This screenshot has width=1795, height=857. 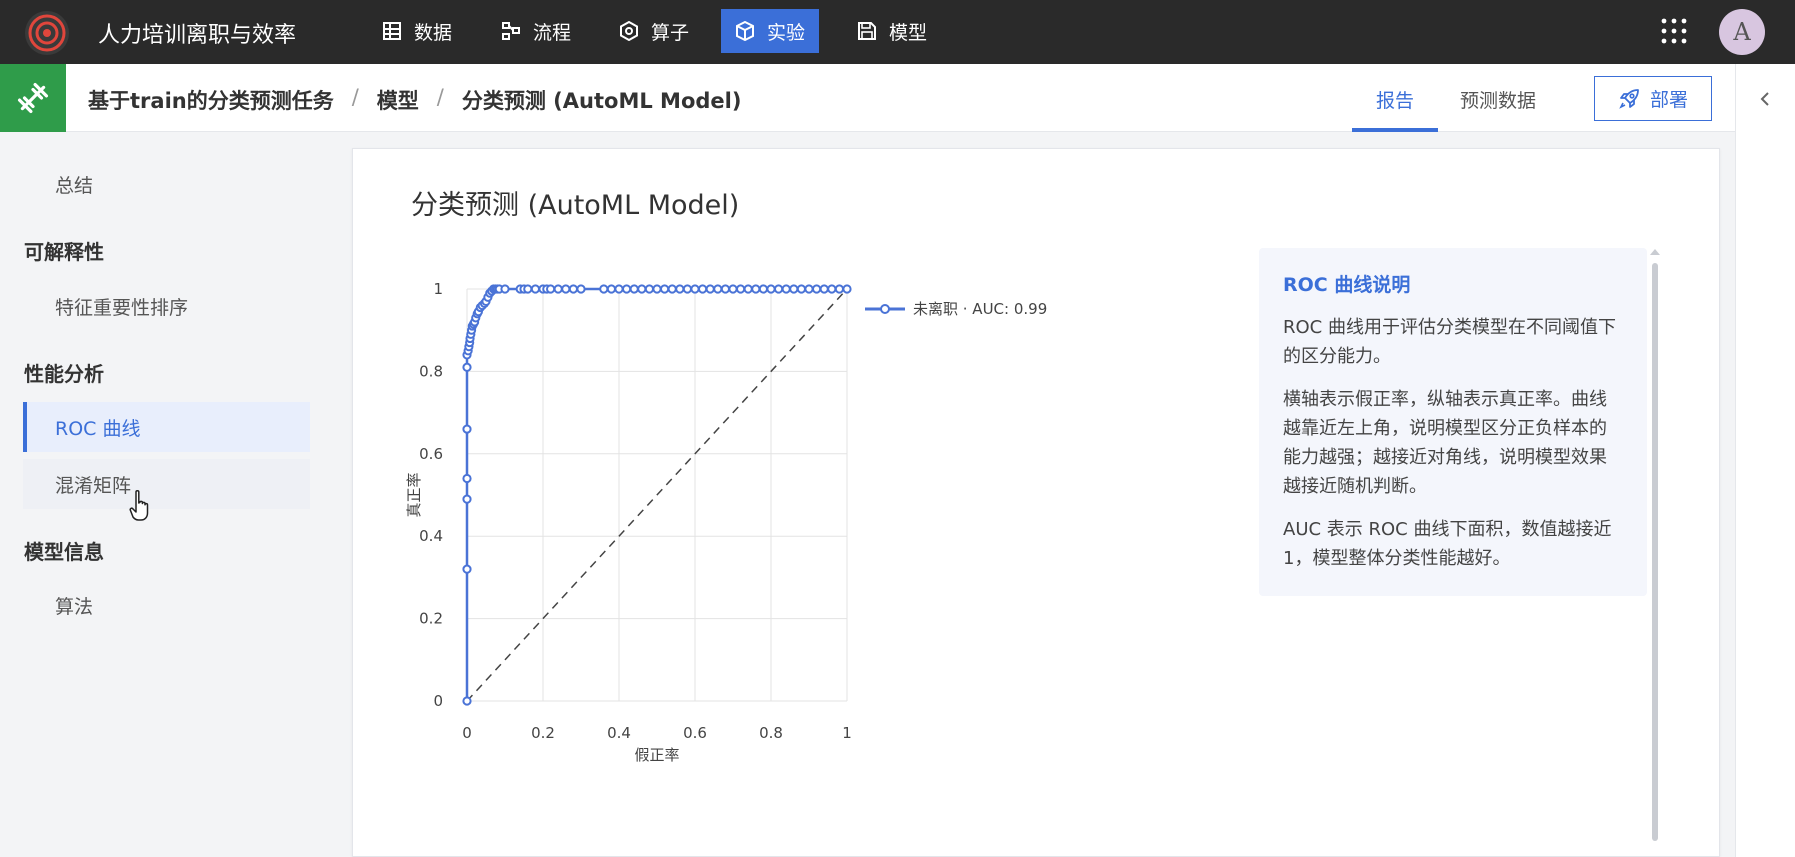 What do you see at coordinates (414, 494) in the screenshot?
I see `y-axis-label: 真正率` at bounding box center [414, 494].